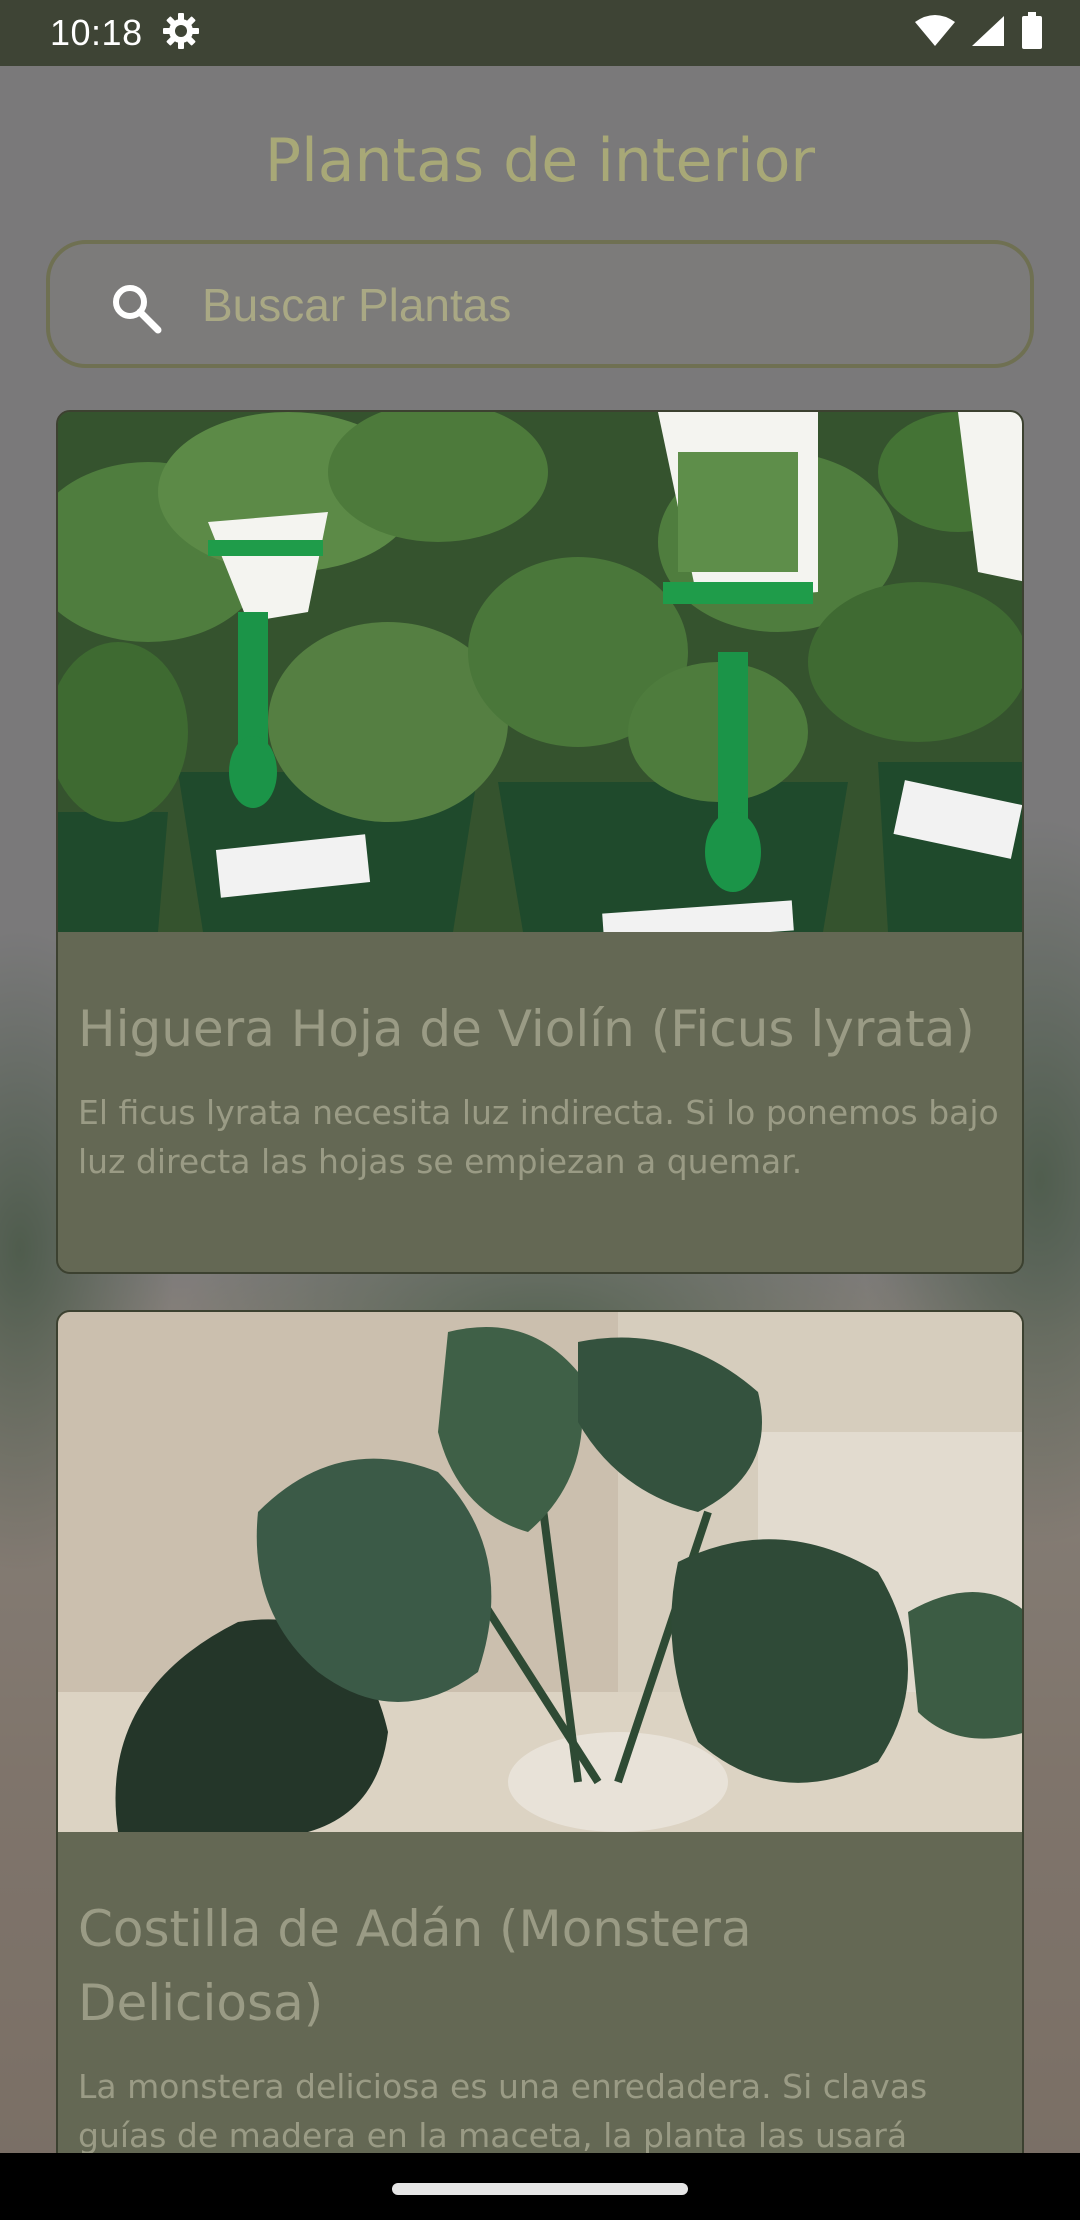 This screenshot has width=1080, height=2220. Describe the element at coordinates (582, 305) in the screenshot. I see `search-input` at that location.